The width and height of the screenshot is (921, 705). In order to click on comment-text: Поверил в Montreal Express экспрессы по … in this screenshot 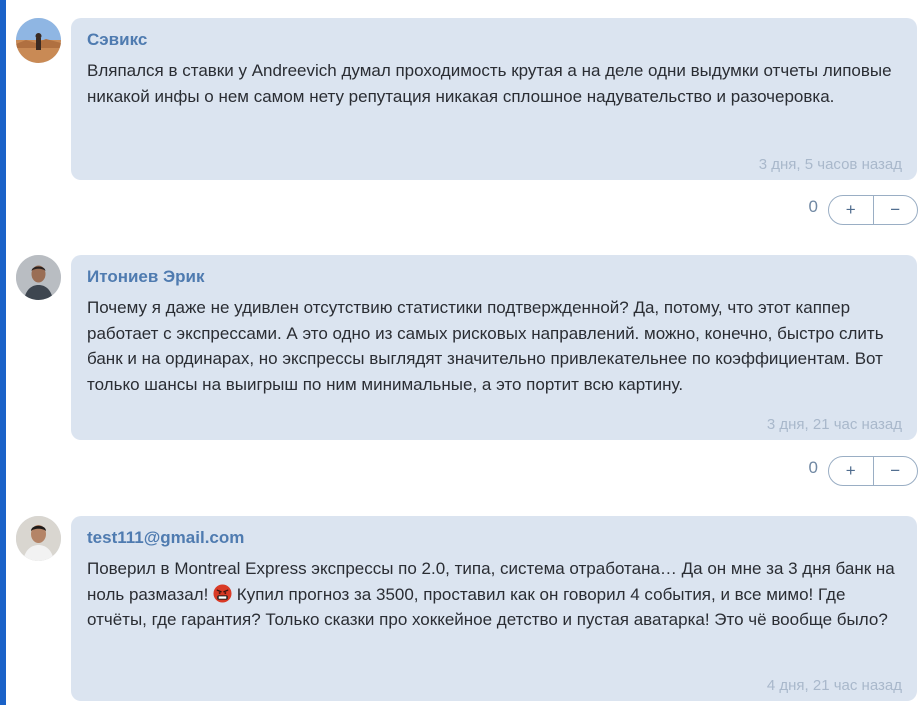, I will do `click(494, 594)`.